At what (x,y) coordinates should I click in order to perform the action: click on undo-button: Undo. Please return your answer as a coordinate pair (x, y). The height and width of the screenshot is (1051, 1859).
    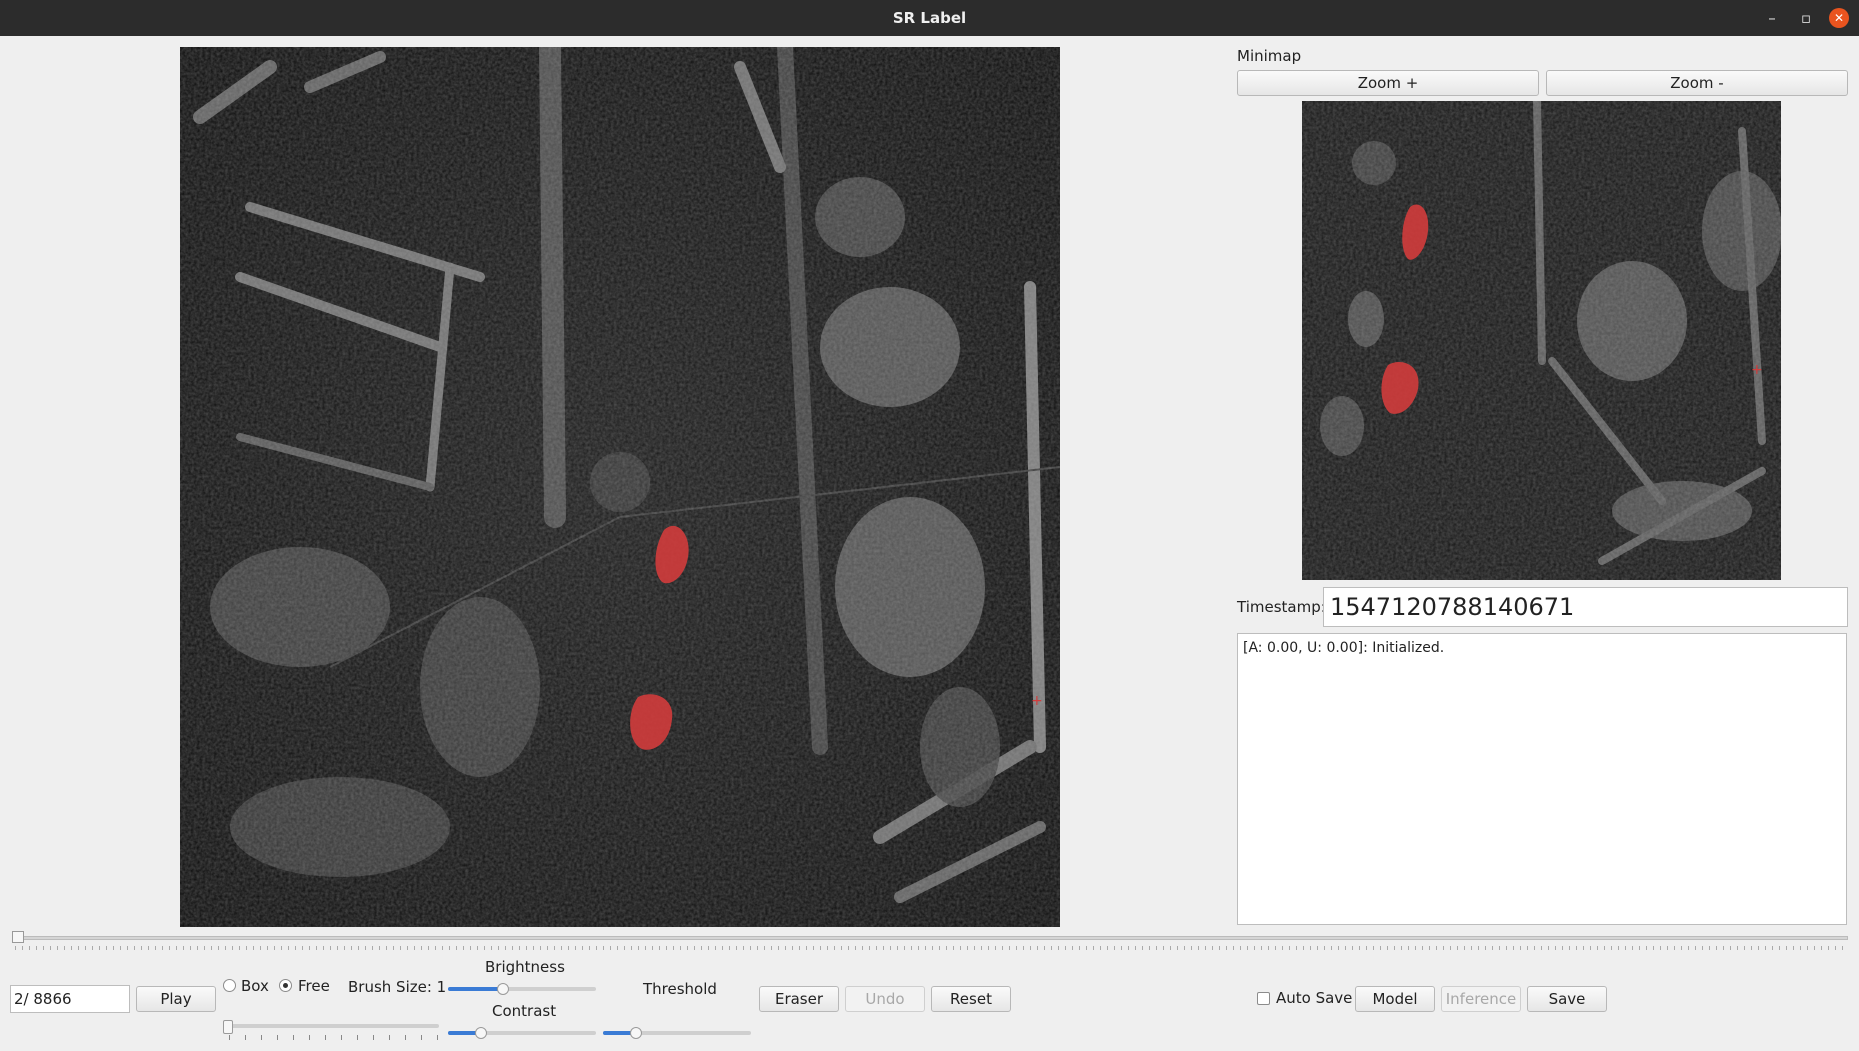
    Looking at the image, I should click on (885, 999).